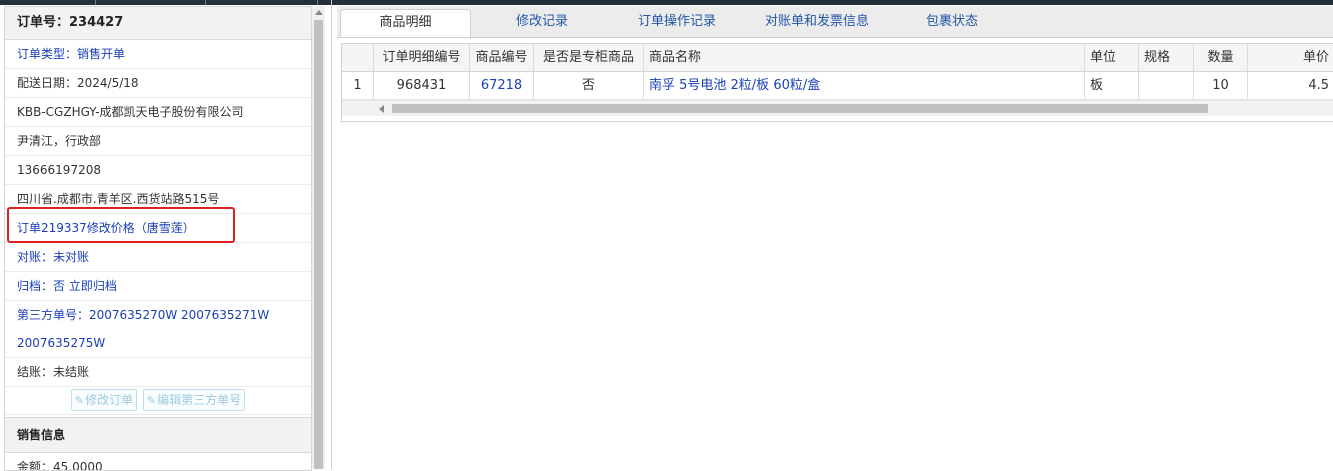 The width and height of the screenshot is (1333, 471). Describe the element at coordinates (800, 108) in the screenshot. I see `horizontal-scrollbar-thumb` at that location.